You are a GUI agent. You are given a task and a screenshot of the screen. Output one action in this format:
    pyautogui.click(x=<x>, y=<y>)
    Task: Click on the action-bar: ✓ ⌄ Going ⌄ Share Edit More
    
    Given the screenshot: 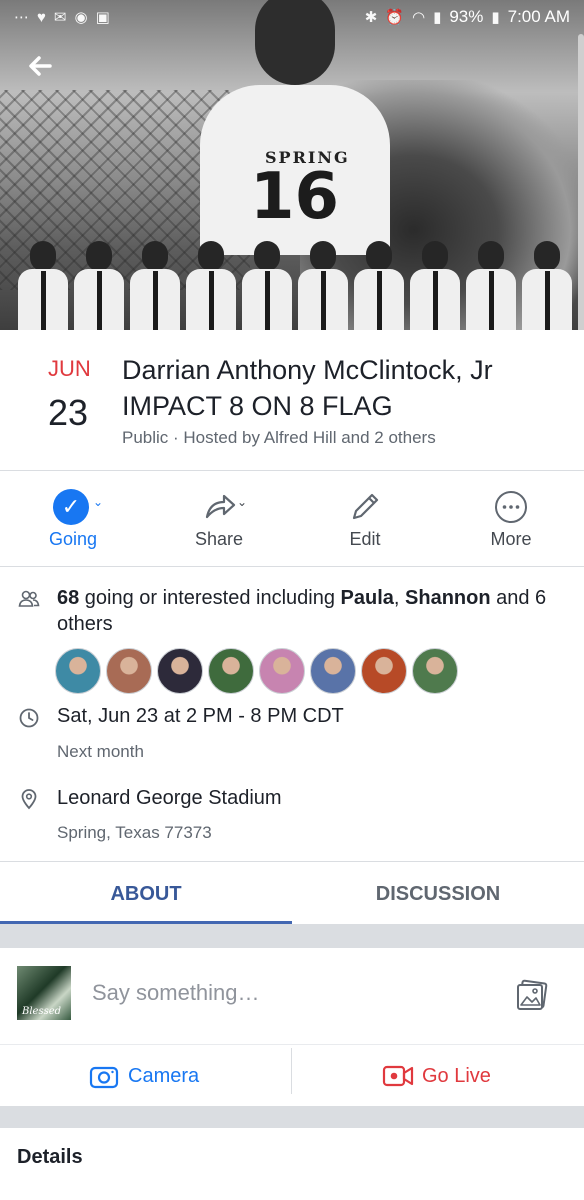 What is the action you would take?
    pyautogui.click(x=292, y=519)
    